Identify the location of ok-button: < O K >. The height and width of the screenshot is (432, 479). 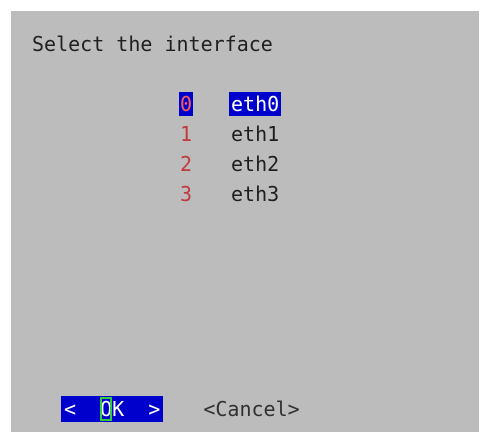
(112, 409).